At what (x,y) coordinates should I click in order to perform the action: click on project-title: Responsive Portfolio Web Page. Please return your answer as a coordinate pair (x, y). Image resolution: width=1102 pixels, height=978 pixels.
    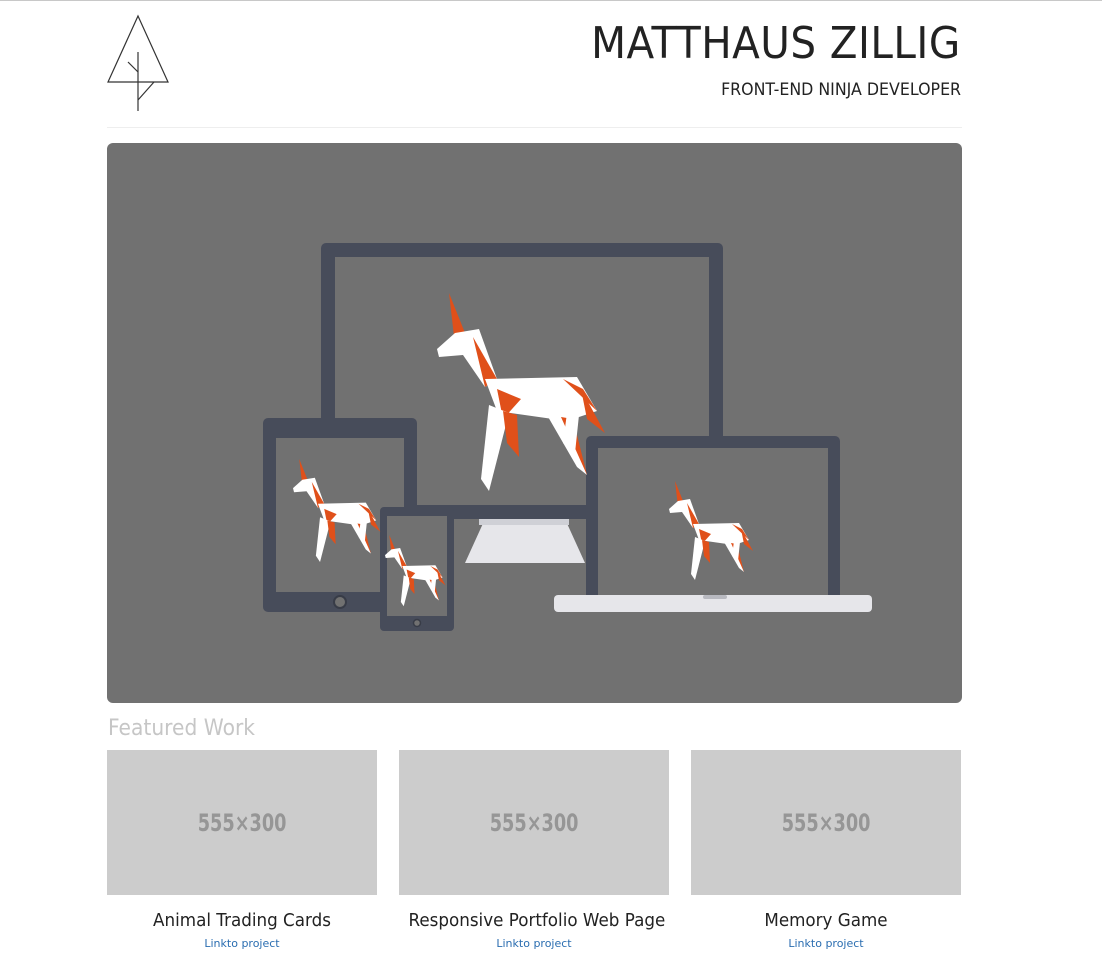
    Looking at the image, I should click on (537, 920).